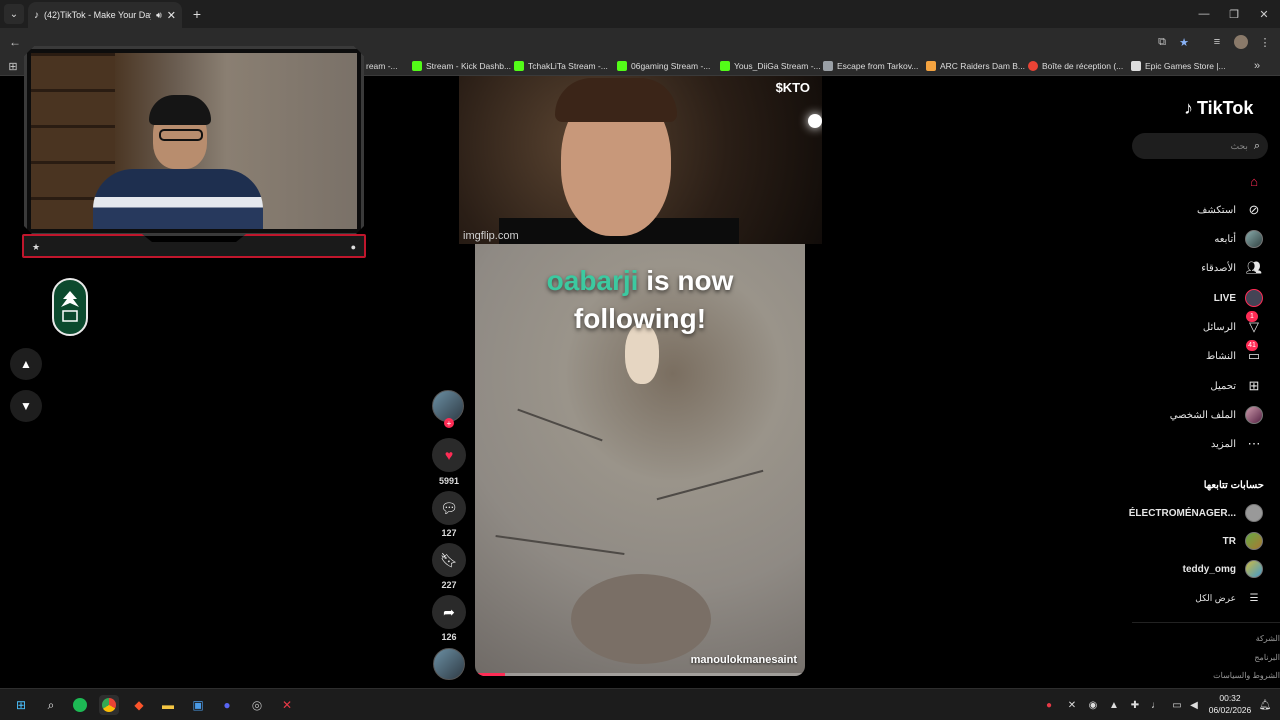  Describe the element at coordinates (1235, 353) in the screenshot. I see `sidebar-item-activity: النشاط ▭ 41` at that location.